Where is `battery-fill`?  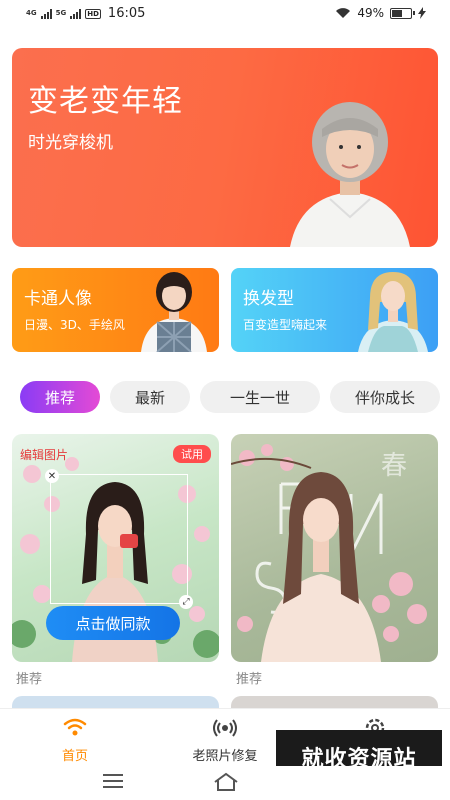 battery-fill is located at coordinates (397, 13).